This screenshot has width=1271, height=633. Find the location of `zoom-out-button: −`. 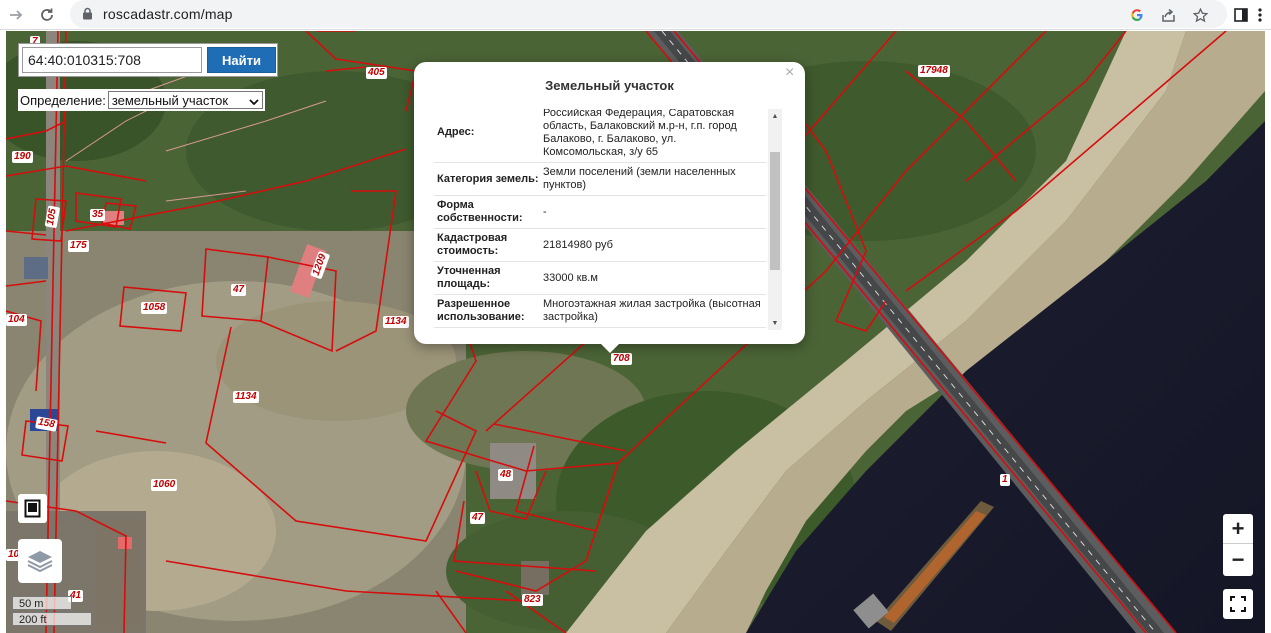

zoom-out-button: − is located at coordinates (1238, 560).